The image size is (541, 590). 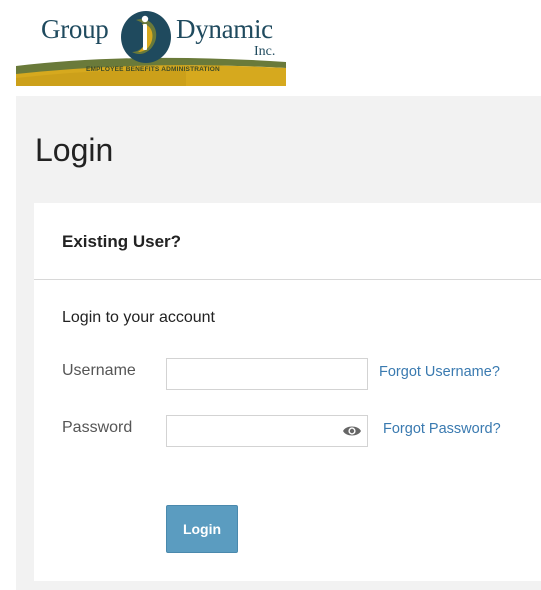 What do you see at coordinates (267, 374) in the screenshot?
I see `username-input` at bounding box center [267, 374].